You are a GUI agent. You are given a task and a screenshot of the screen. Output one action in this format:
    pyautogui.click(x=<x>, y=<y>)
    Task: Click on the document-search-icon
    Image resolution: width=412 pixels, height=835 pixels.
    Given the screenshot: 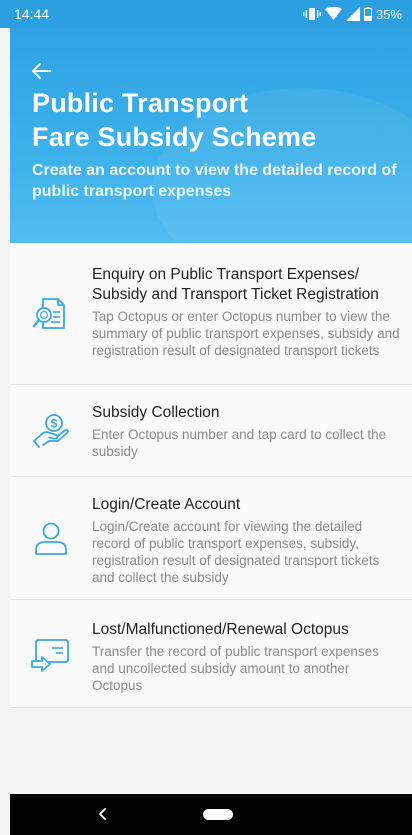 What is the action you would take?
    pyautogui.click(x=48, y=313)
    